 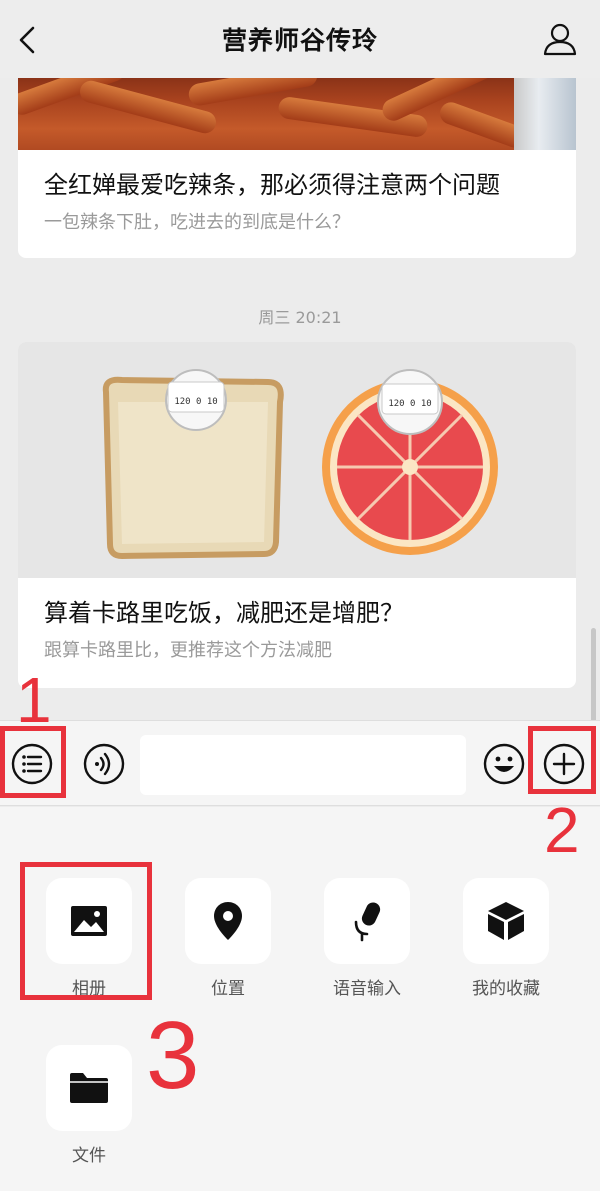 What do you see at coordinates (303, 765) in the screenshot?
I see `message-input` at bounding box center [303, 765].